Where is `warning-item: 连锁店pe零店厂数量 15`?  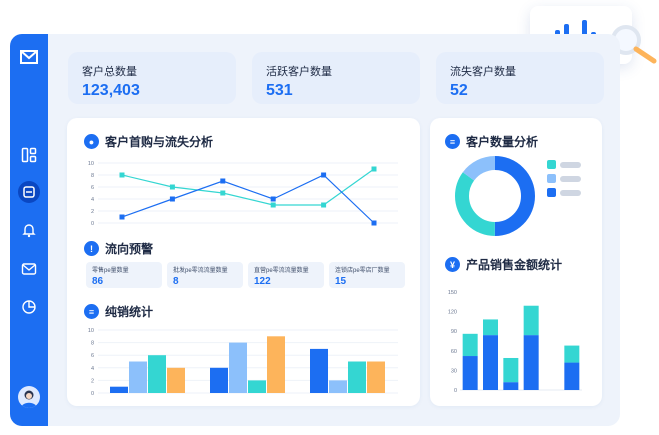
warning-item: 连锁店pe零店厂数量 15 is located at coordinates (367, 275).